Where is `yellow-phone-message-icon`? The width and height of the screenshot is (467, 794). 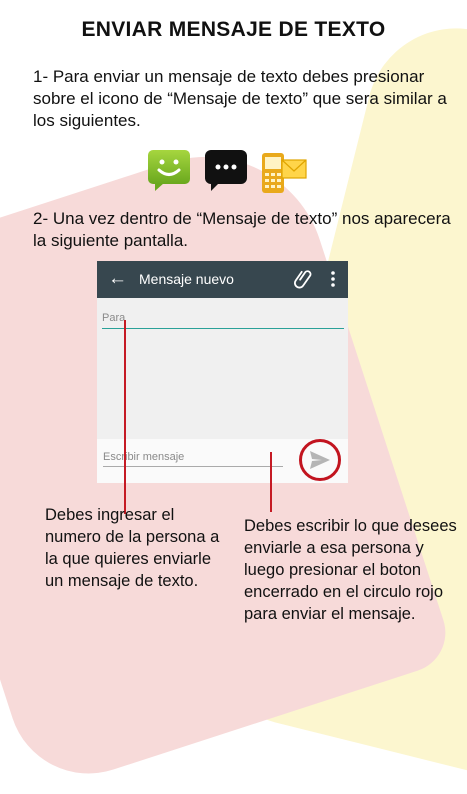 yellow-phone-message-icon is located at coordinates (284, 173).